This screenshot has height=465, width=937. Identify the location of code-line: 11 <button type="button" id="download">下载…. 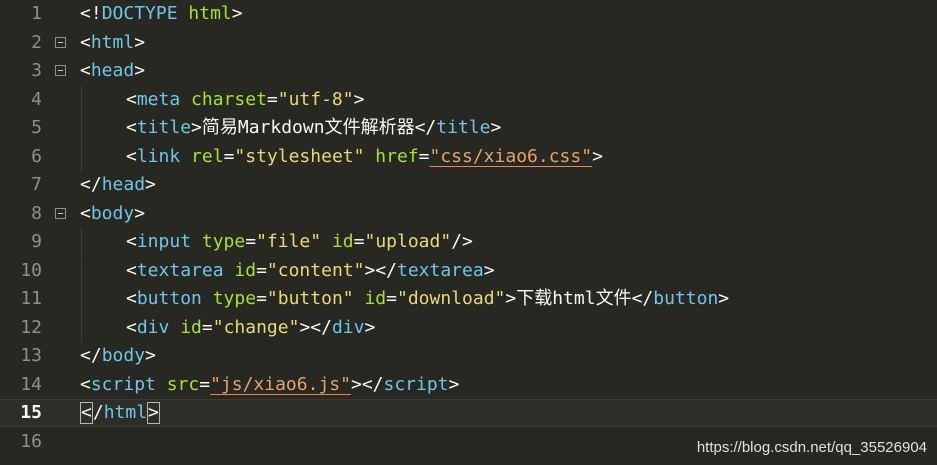
(468, 299).